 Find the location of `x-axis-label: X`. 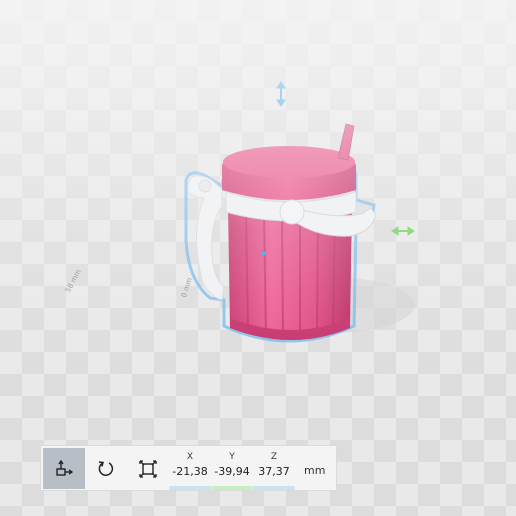

x-axis-label: X is located at coordinates (190, 457).